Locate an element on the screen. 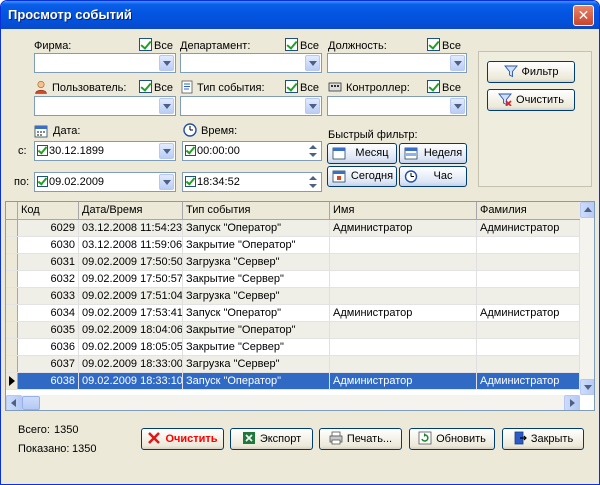 Image resolution: width=600 pixels, height=485 pixels. clear-filter-button: Очистить is located at coordinates (531, 100).